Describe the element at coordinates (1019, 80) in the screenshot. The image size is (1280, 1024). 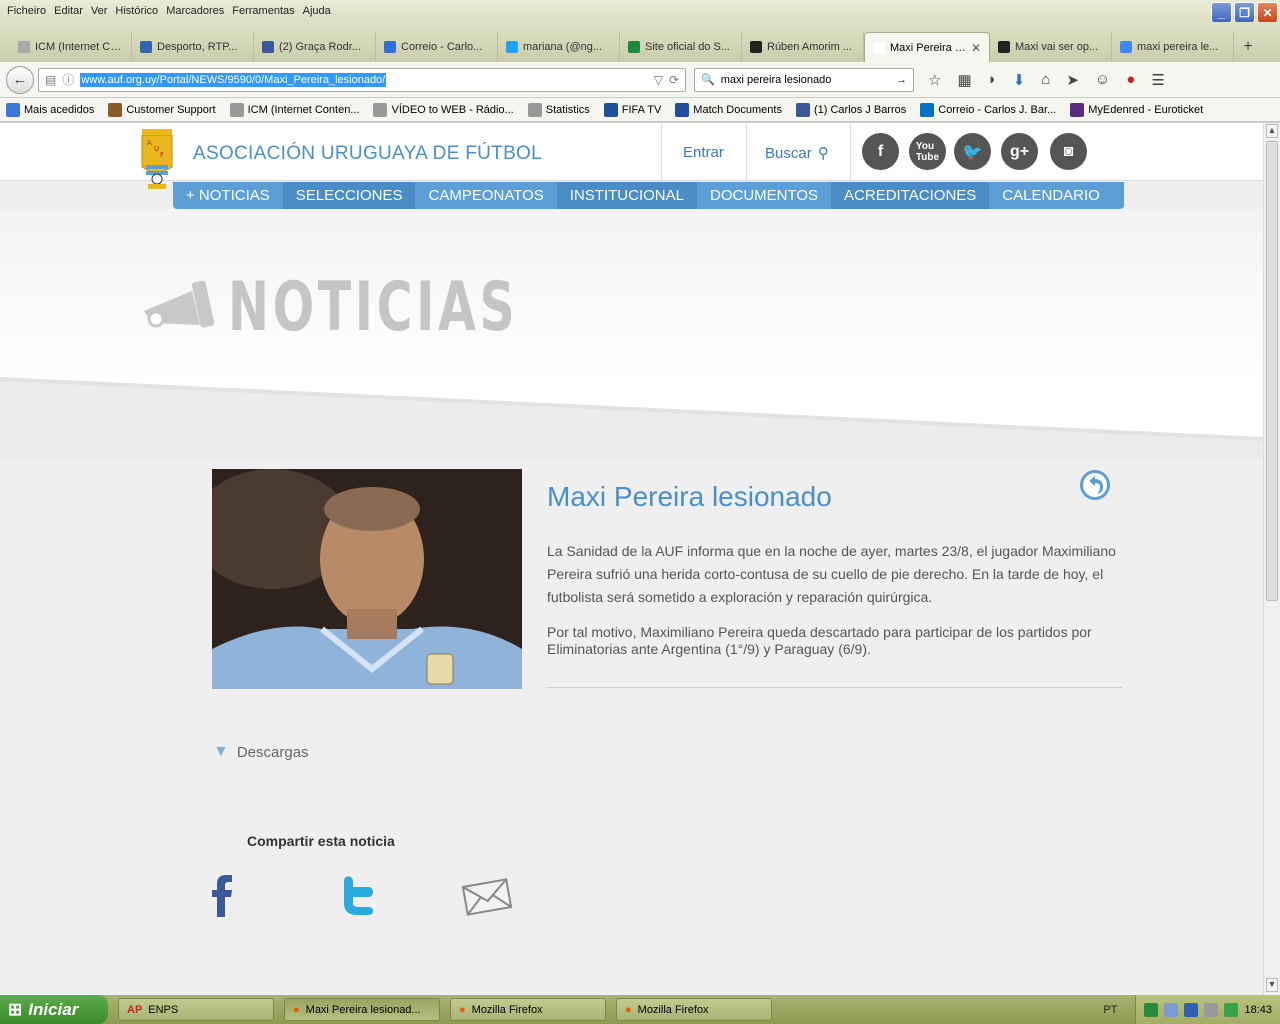
I see `download-icon: ⬇` at that location.